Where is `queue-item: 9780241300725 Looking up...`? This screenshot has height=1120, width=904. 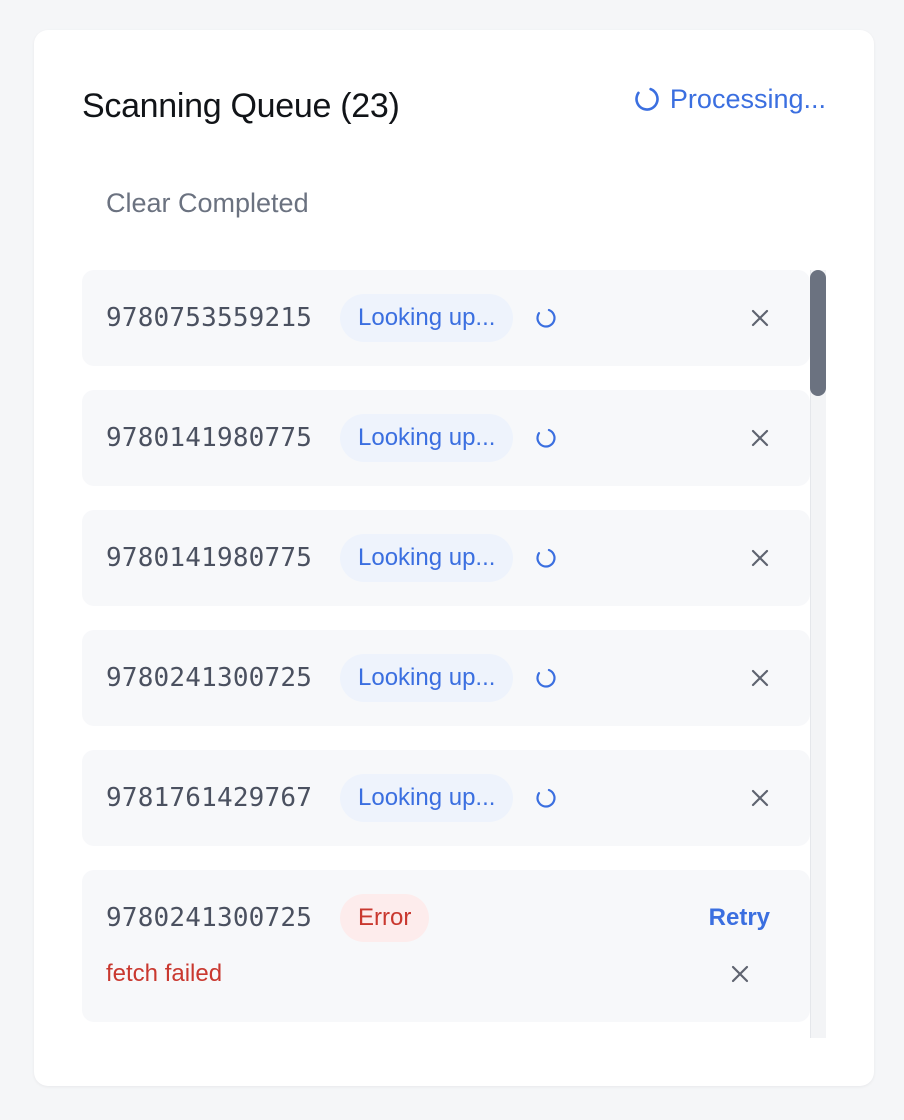
queue-item: 9780241300725 Looking up... is located at coordinates (446, 678).